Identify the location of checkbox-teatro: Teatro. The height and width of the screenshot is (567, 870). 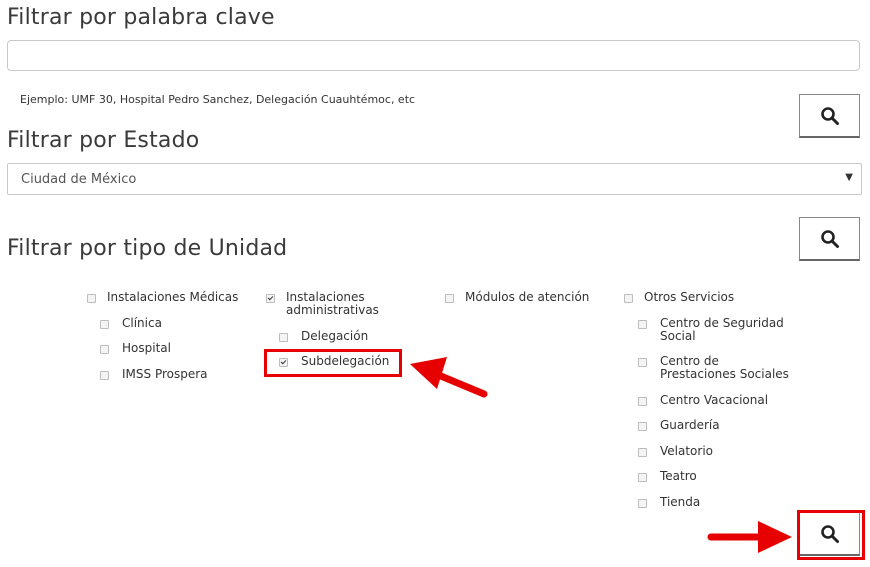
(667, 476).